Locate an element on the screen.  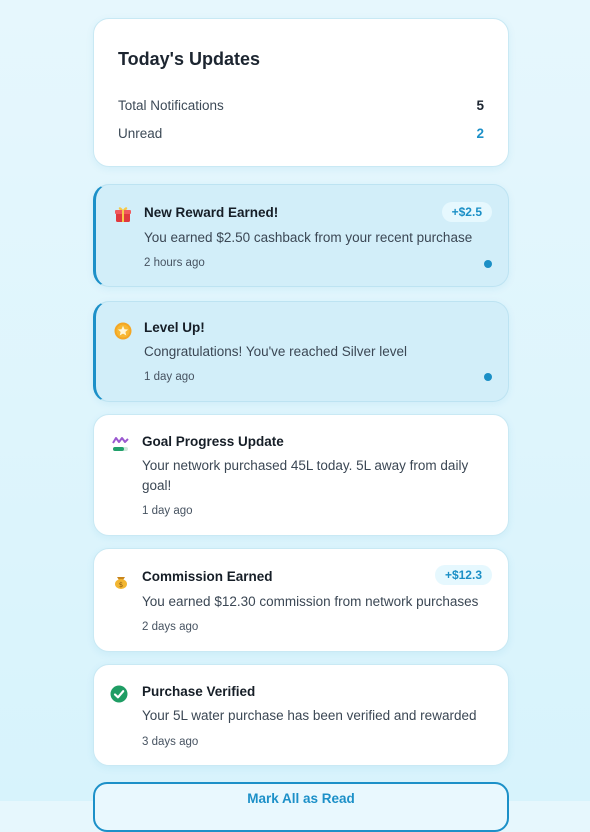
gift-icon is located at coordinates (123, 214).